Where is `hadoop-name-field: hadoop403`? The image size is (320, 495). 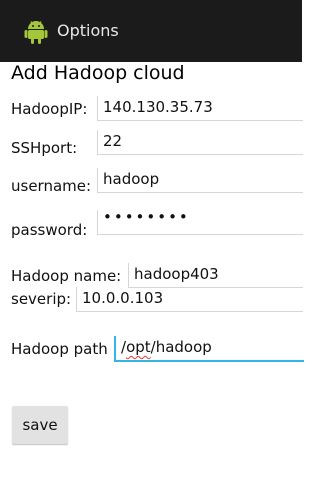 hadoop-name-field: hadoop403 is located at coordinates (215, 275).